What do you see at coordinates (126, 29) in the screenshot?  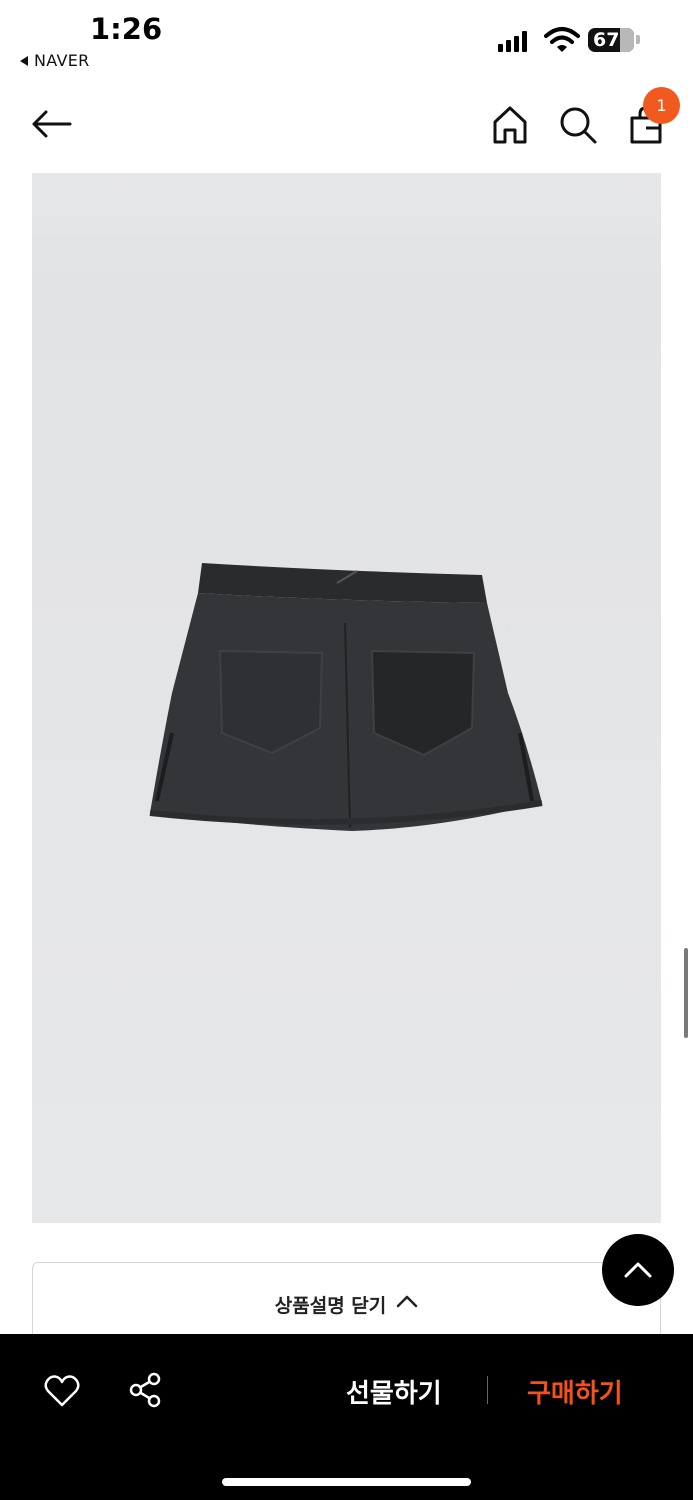 I see `status-time: 1:26` at bounding box center [126, 29].